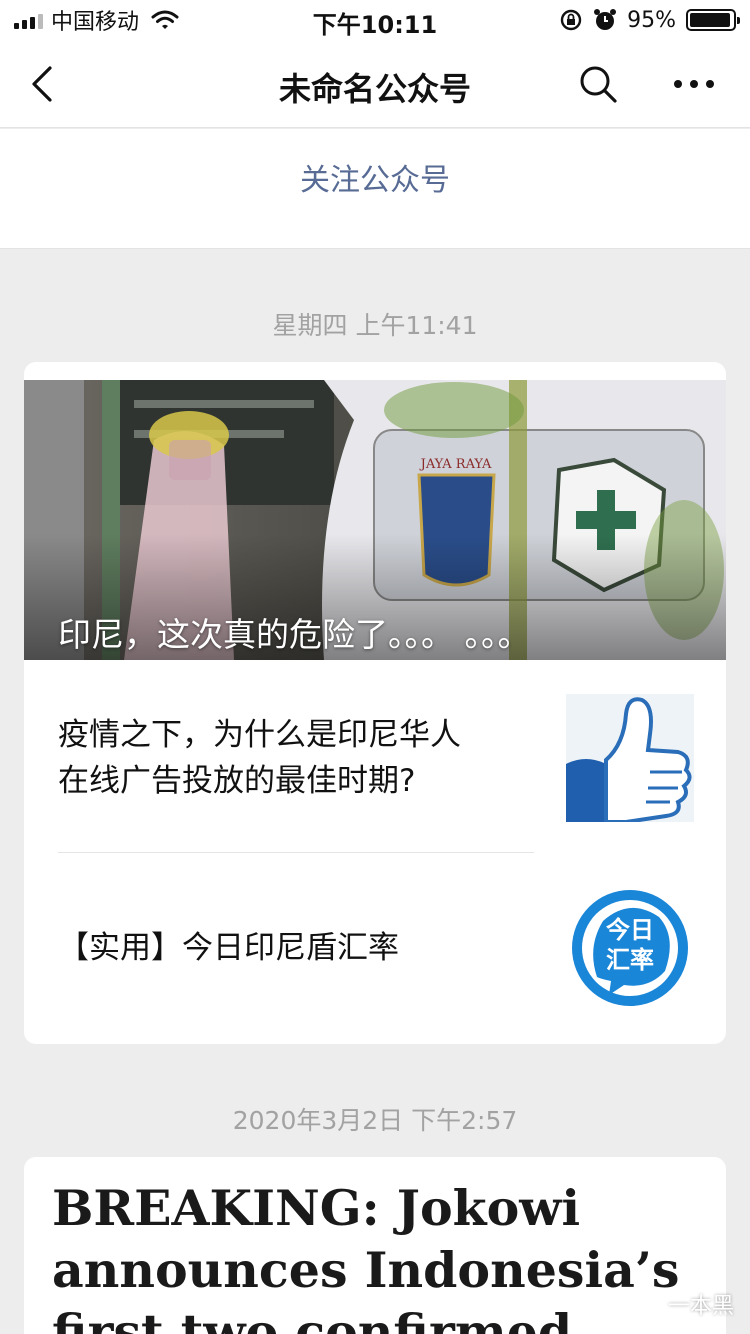 This screenshot has width=750, height=1334. I want to click on cover-title: 印尼，这次真的危险了。。。 。。。, so click(294, 634).